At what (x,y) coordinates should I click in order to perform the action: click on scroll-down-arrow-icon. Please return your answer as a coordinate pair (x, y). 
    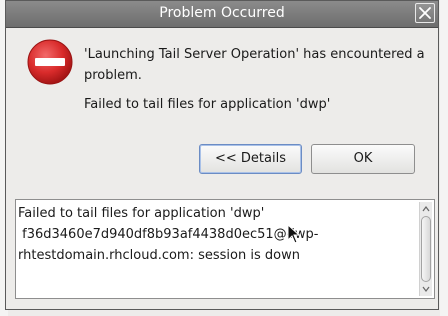
    Looking at the image, I should click on (426, 289).